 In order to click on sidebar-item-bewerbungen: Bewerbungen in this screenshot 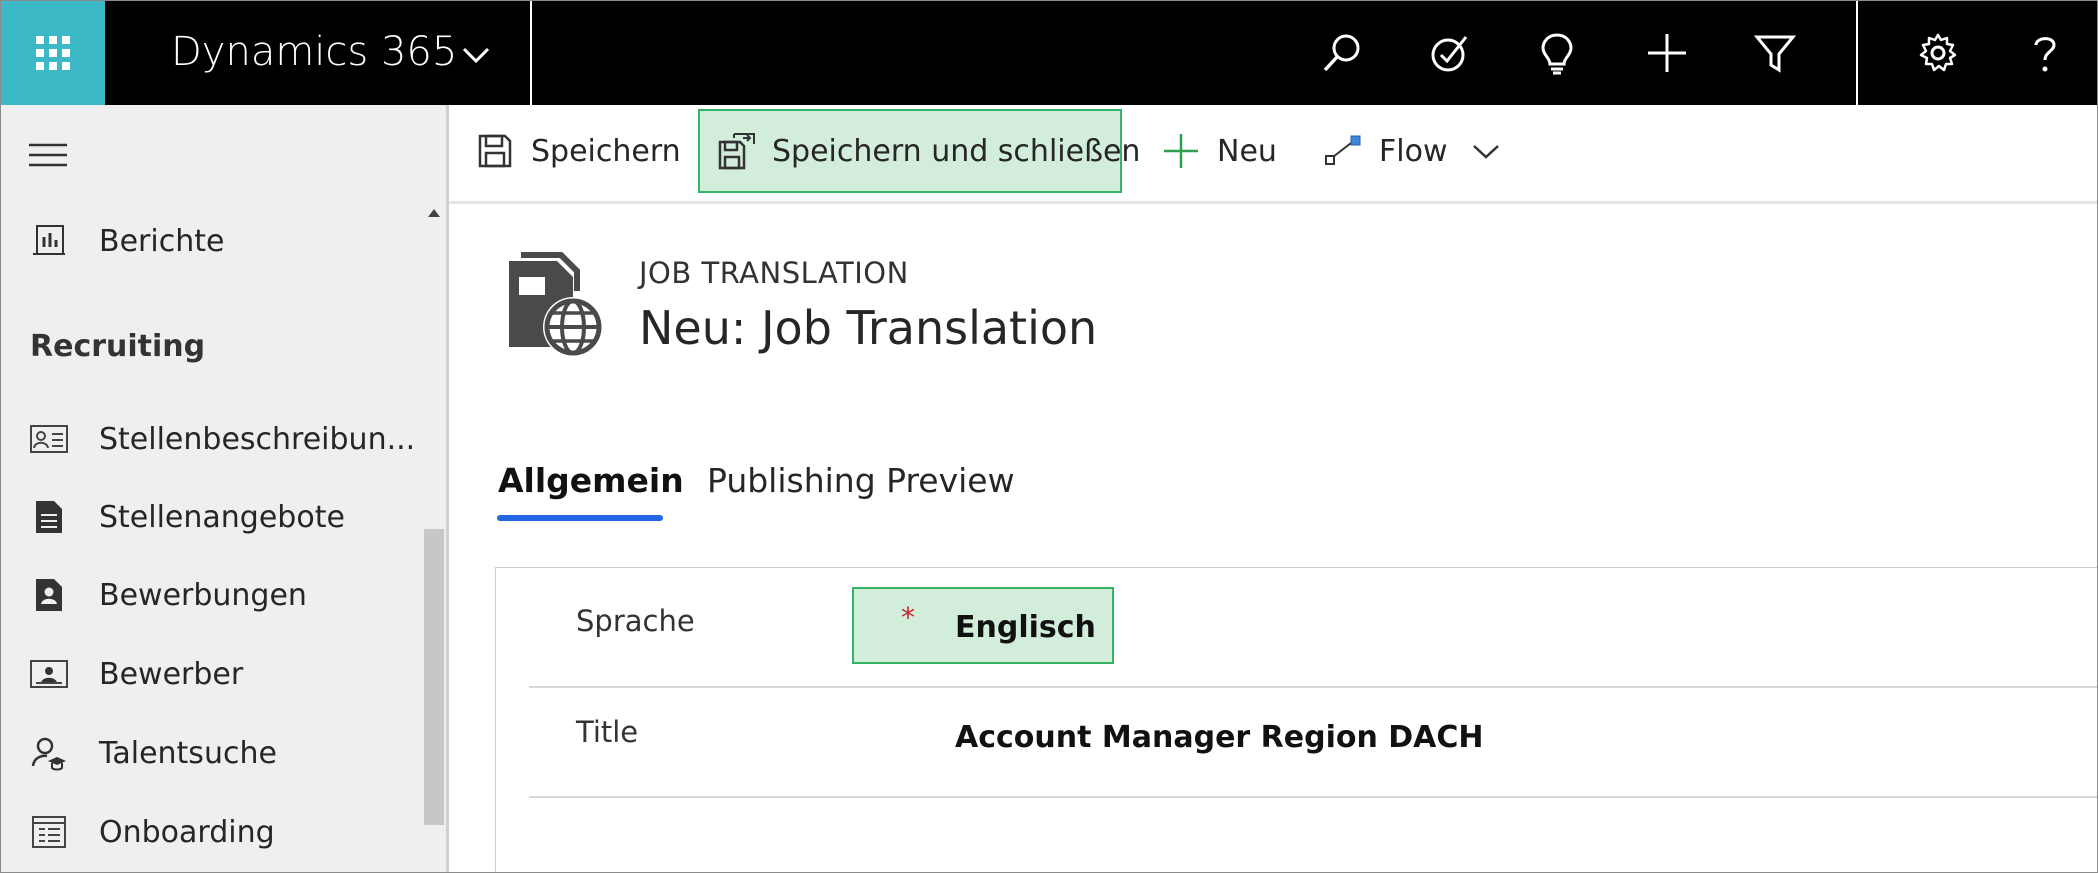, I will do `click(211, 595)`.